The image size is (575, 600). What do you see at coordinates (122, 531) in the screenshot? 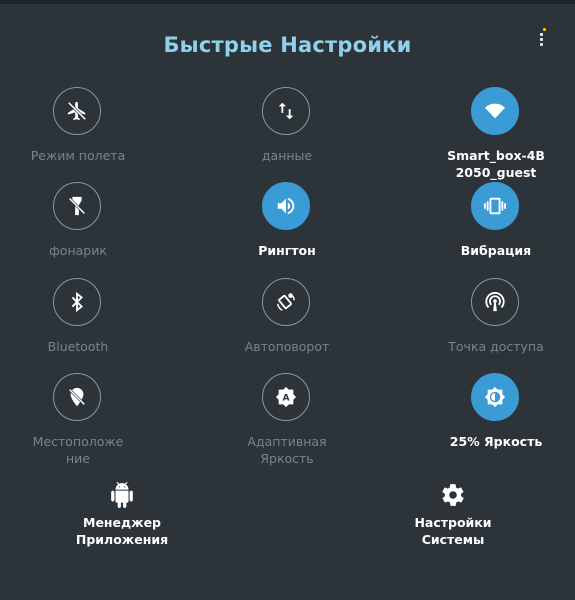
I see `app-manager-label: Менеджер Приложения` at bounding box center [122, 531].